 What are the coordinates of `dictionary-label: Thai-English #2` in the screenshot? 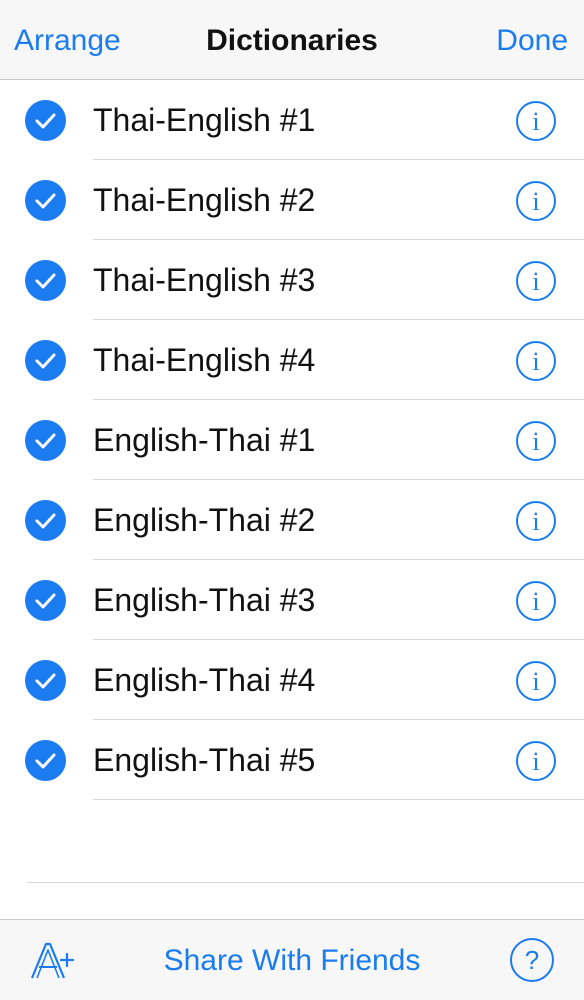 It's located at (204, 200).